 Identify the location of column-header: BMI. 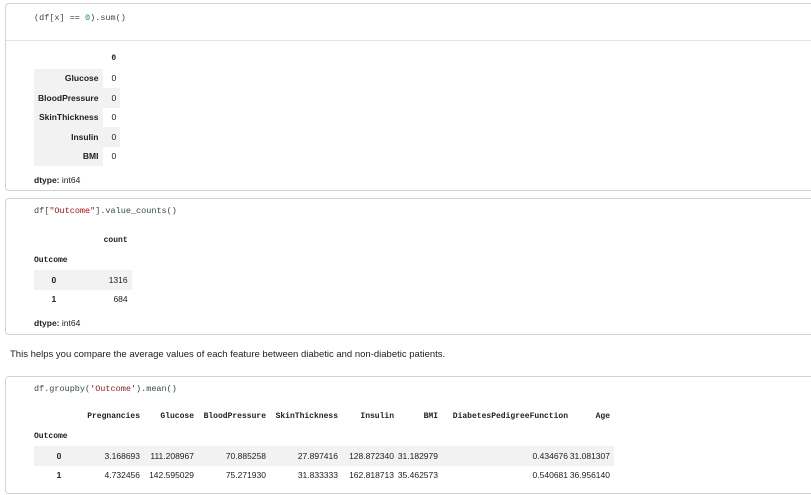
(430, 417).